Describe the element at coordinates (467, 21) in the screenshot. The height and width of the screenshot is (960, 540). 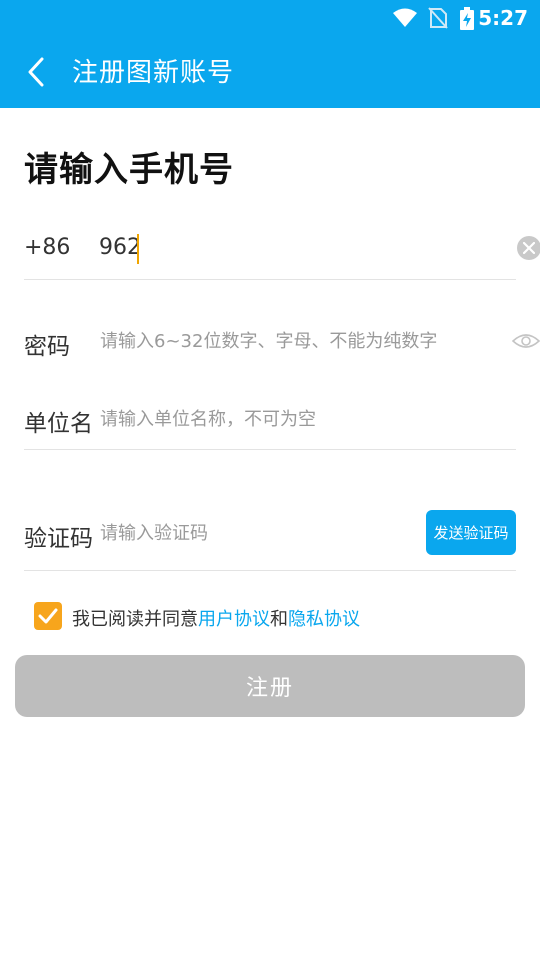
I see `battery-charging-icon` at that location.